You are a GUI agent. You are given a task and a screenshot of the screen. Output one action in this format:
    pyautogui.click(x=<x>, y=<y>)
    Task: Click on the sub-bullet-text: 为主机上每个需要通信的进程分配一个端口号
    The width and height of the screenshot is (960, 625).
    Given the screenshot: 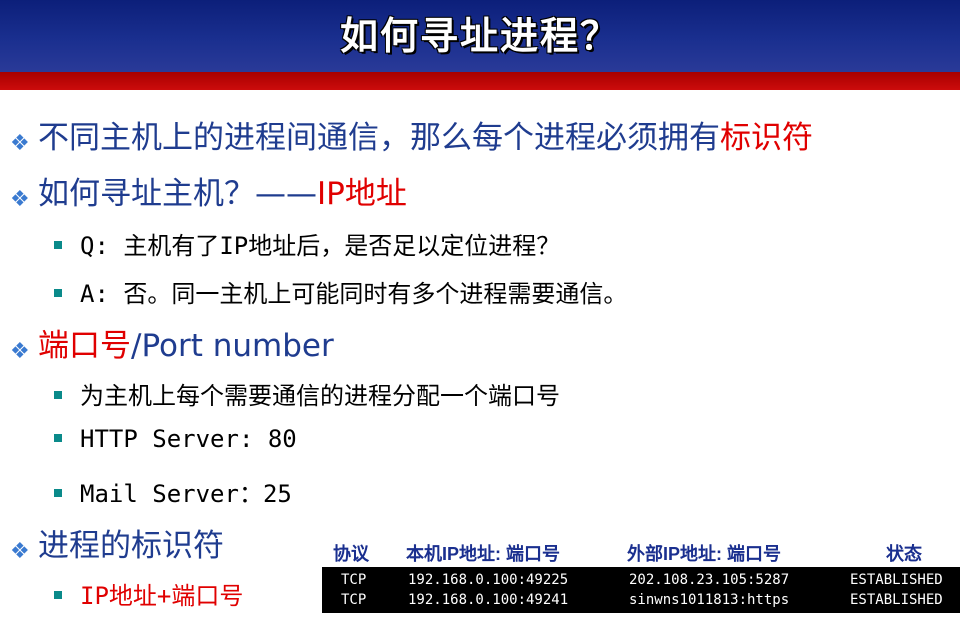 What is the action you would take?
    pyautogui.click(x=320, y=396)
    